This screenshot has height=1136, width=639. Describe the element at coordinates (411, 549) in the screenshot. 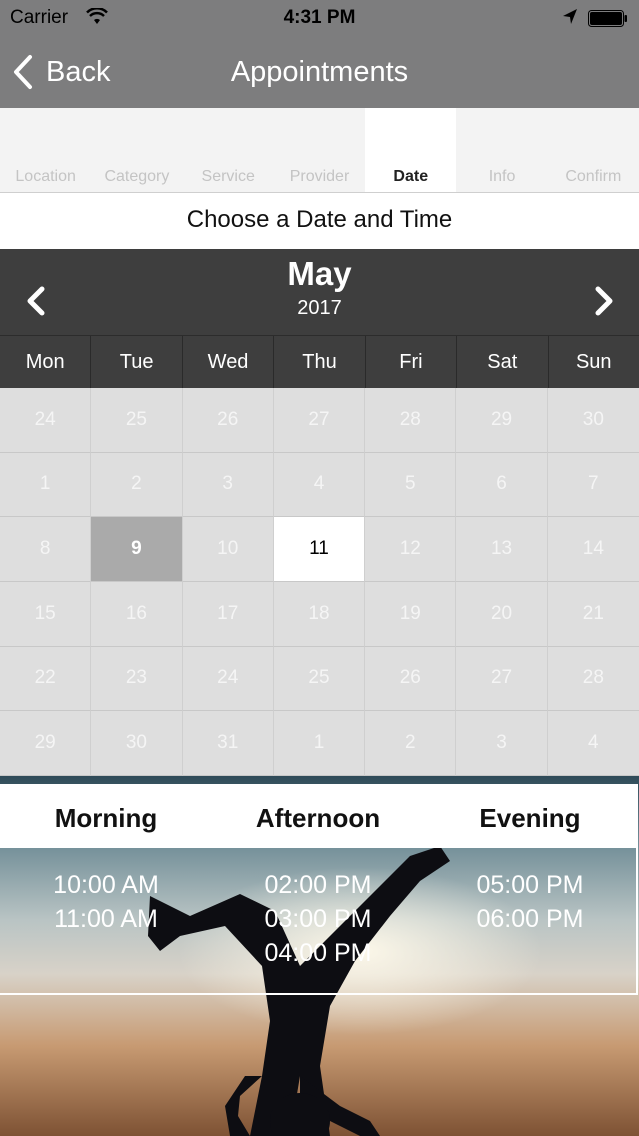

I see `calendar-day: 12` at that location.